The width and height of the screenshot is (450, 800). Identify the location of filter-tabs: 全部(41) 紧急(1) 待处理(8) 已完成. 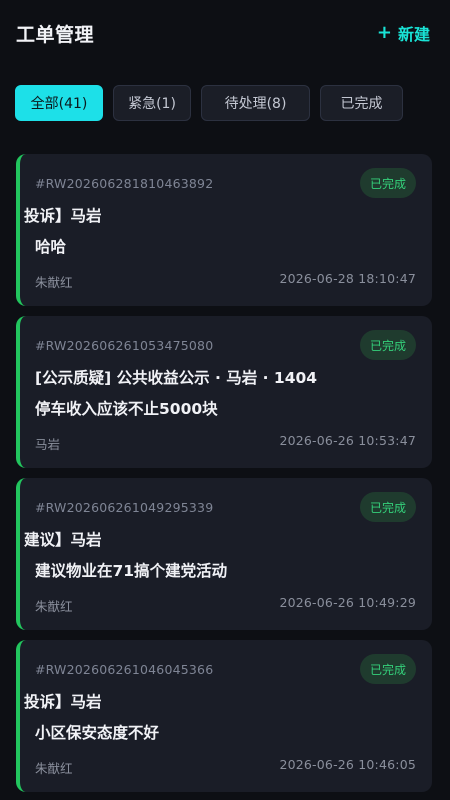
(209, 103).